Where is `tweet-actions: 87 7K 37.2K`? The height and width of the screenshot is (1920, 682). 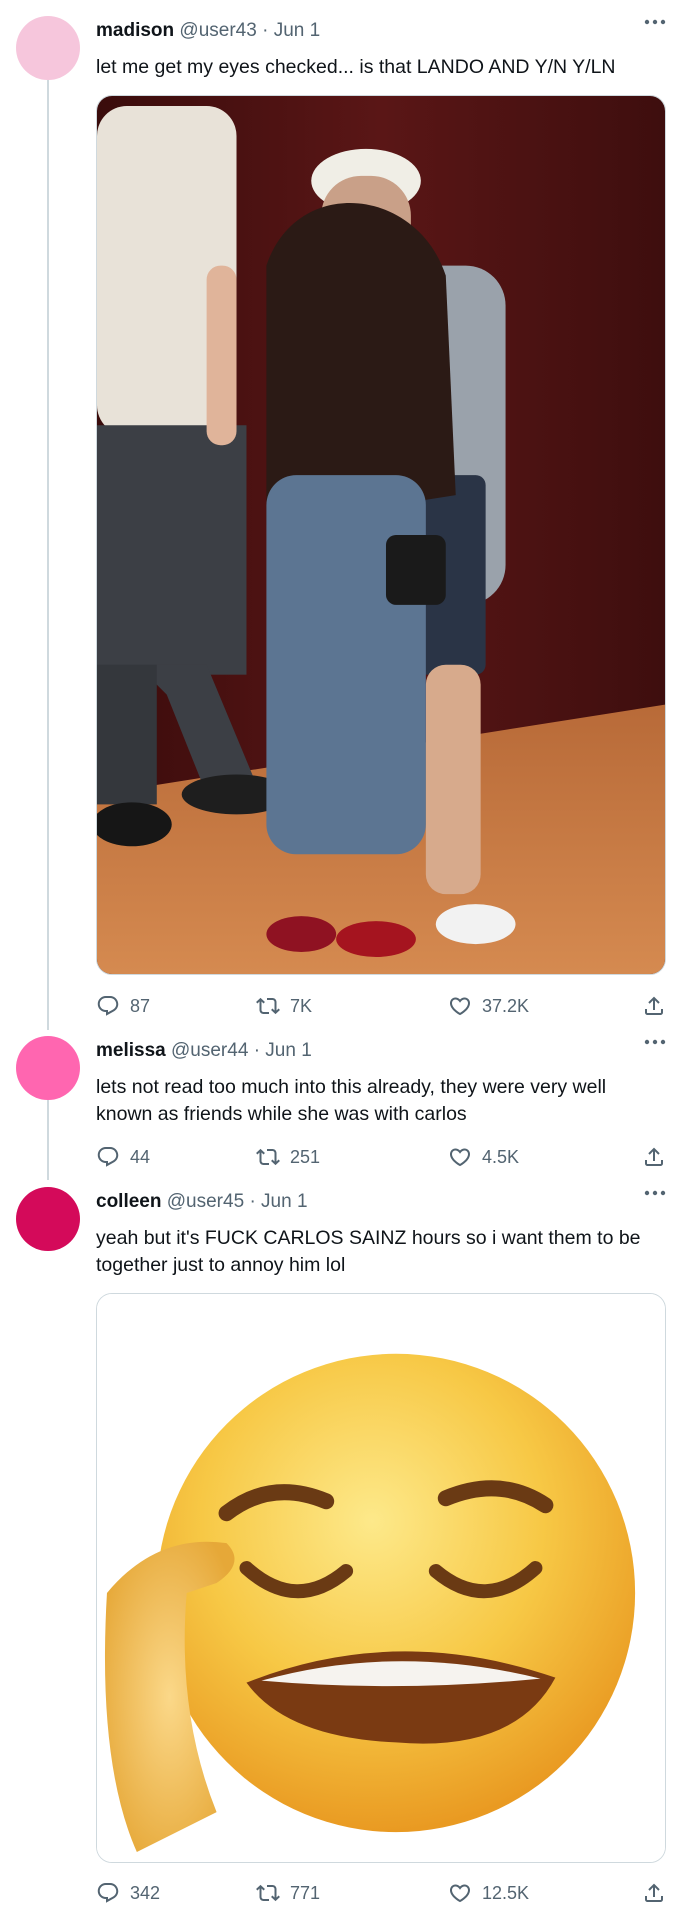 tweet-actions: 87 7K 37.2K is located at coordinates (381, 1006).